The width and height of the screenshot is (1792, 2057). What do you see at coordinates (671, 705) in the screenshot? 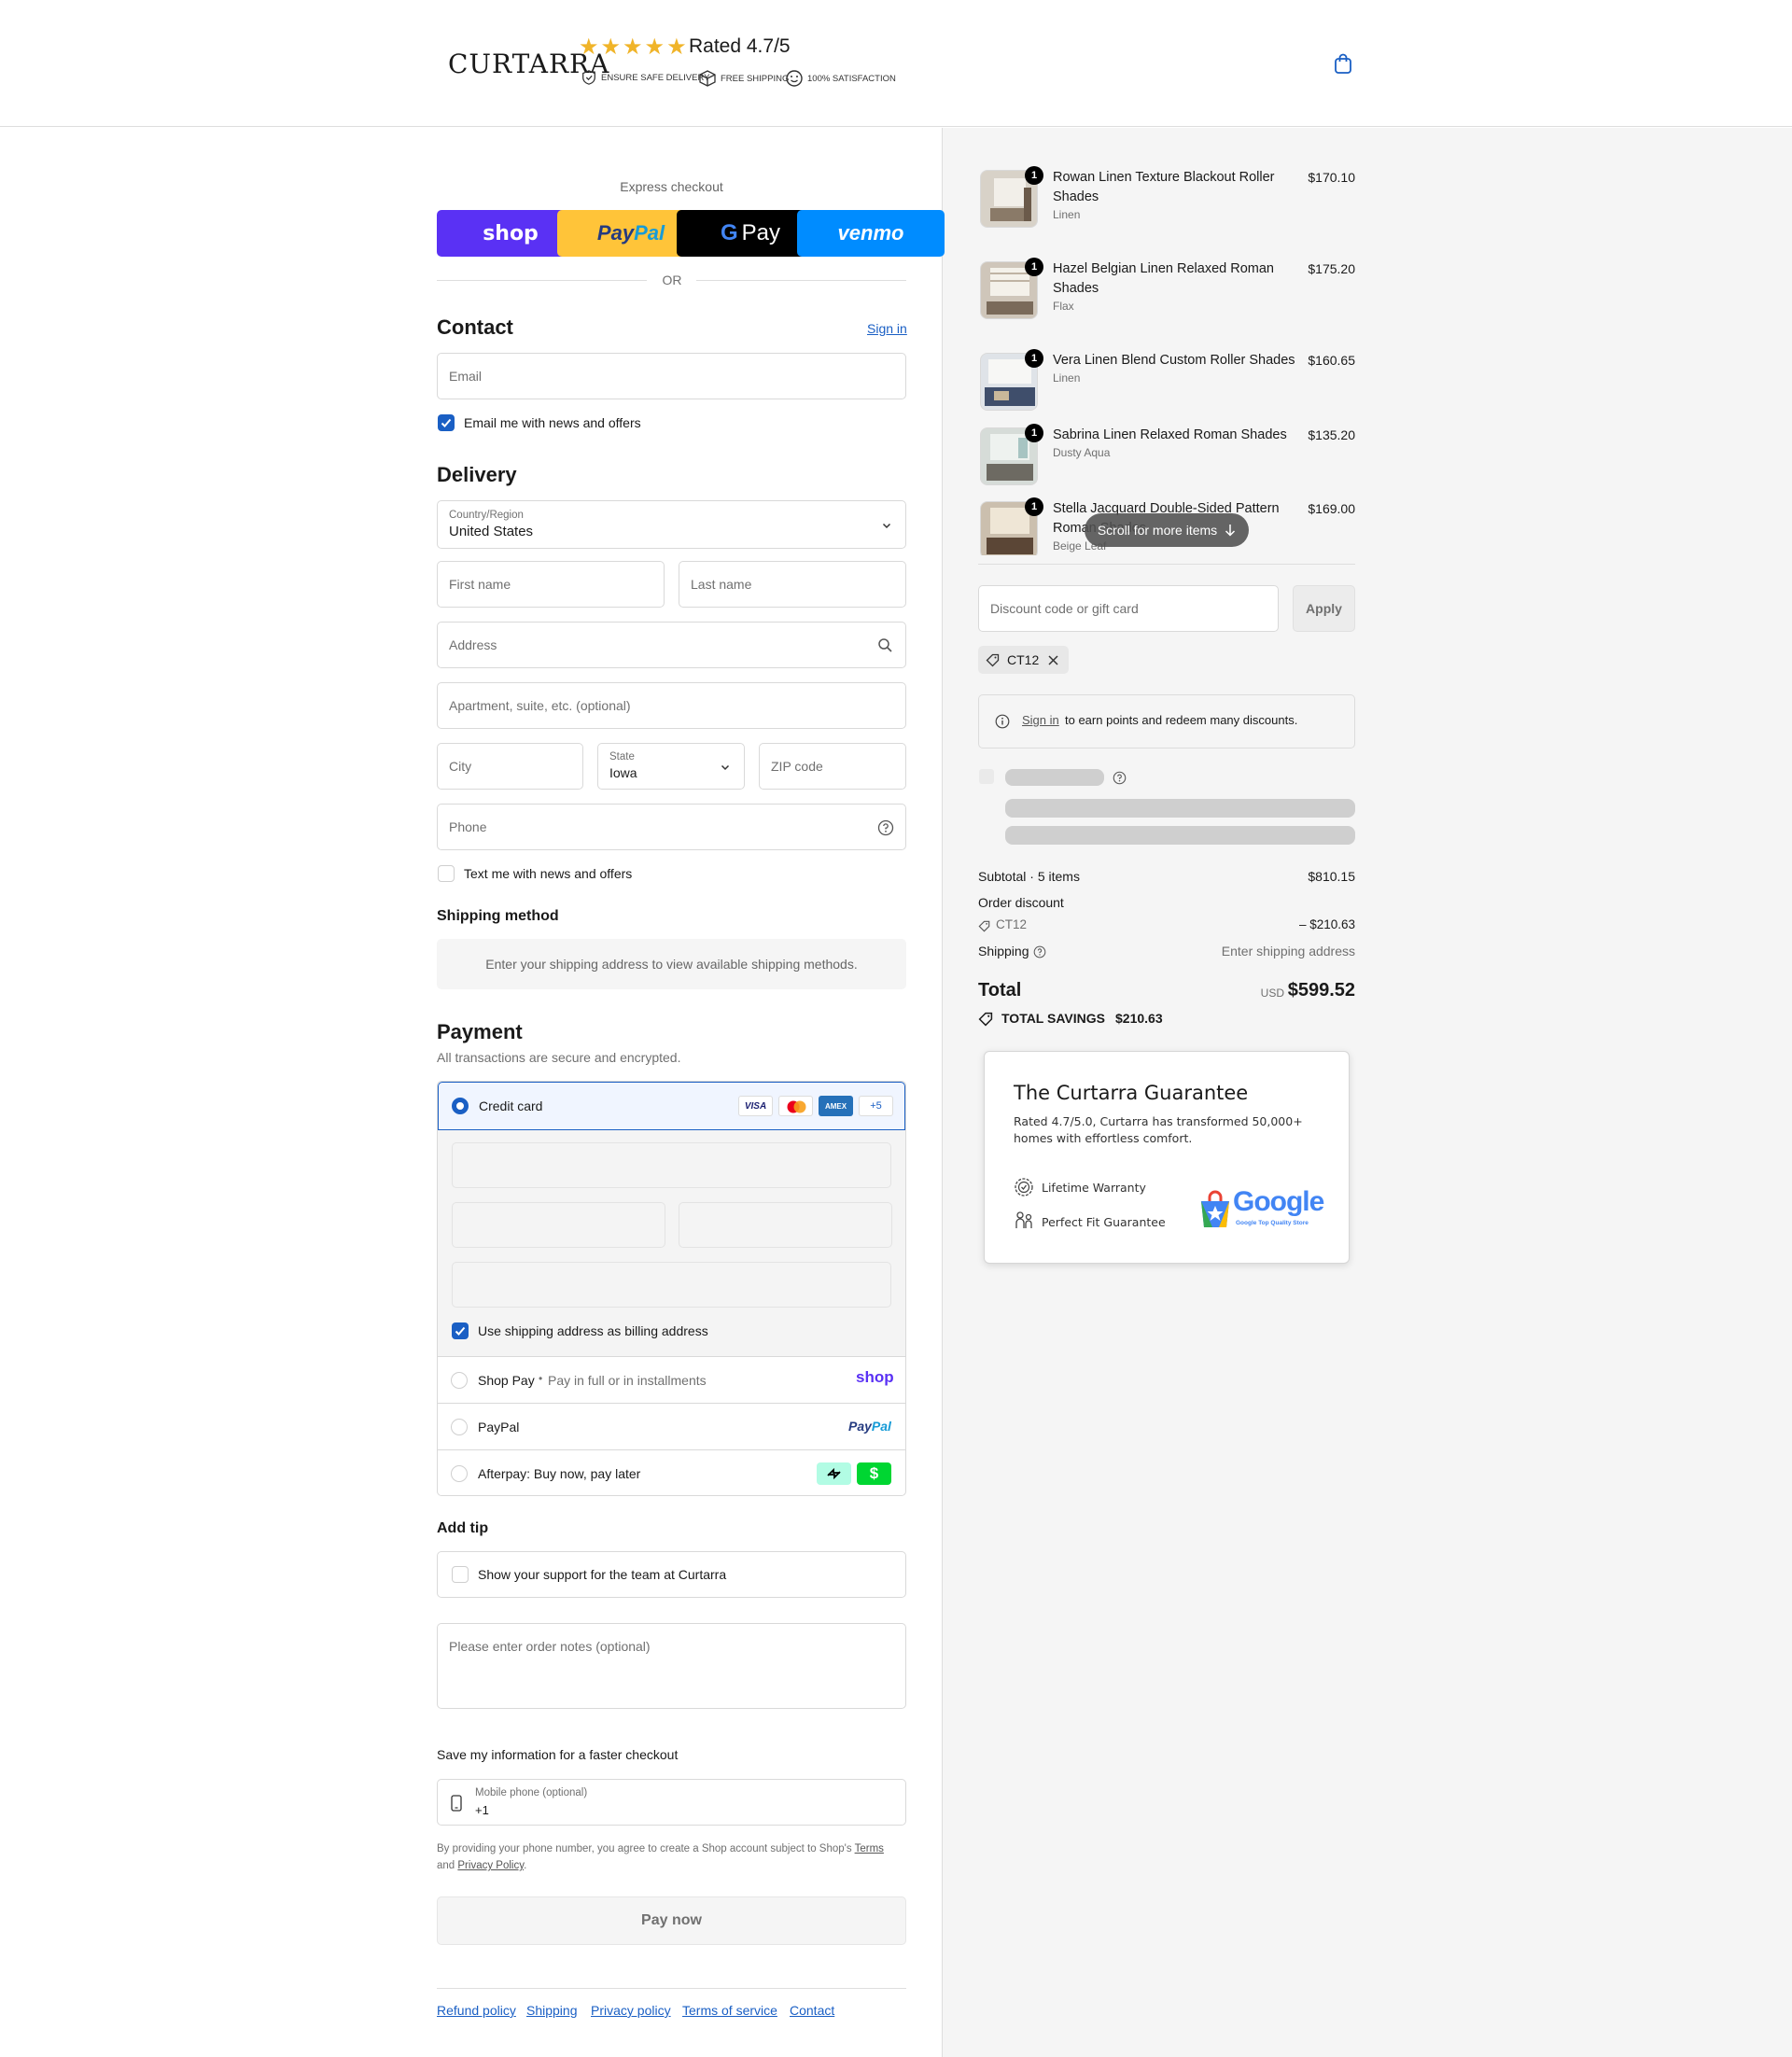
I see `apartment-field: Apartment, suite, etc. (optional)` at bounding box center [671, 705].